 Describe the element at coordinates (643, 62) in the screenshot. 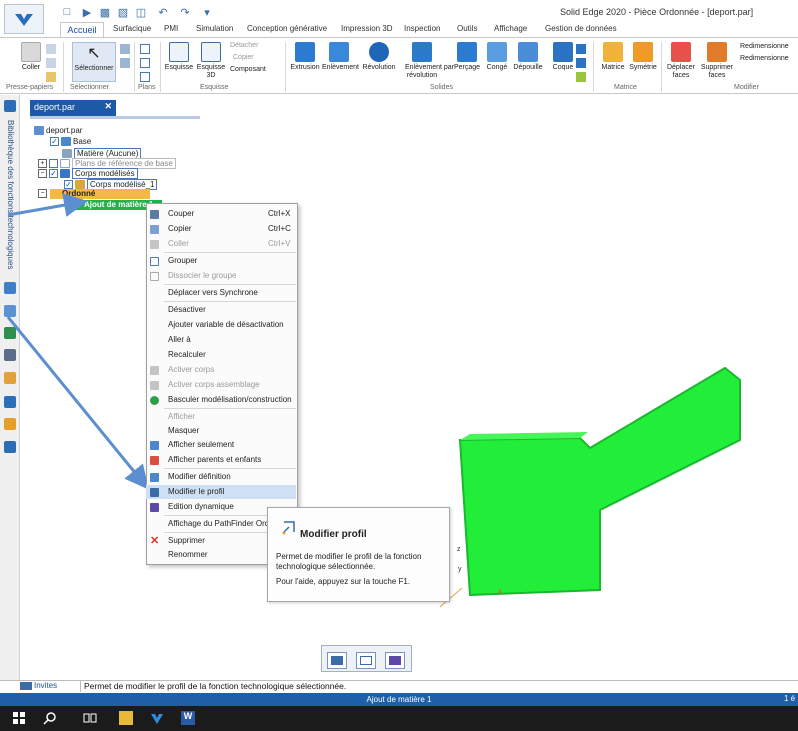

I see `mirror-button: Symétrie` at that location.